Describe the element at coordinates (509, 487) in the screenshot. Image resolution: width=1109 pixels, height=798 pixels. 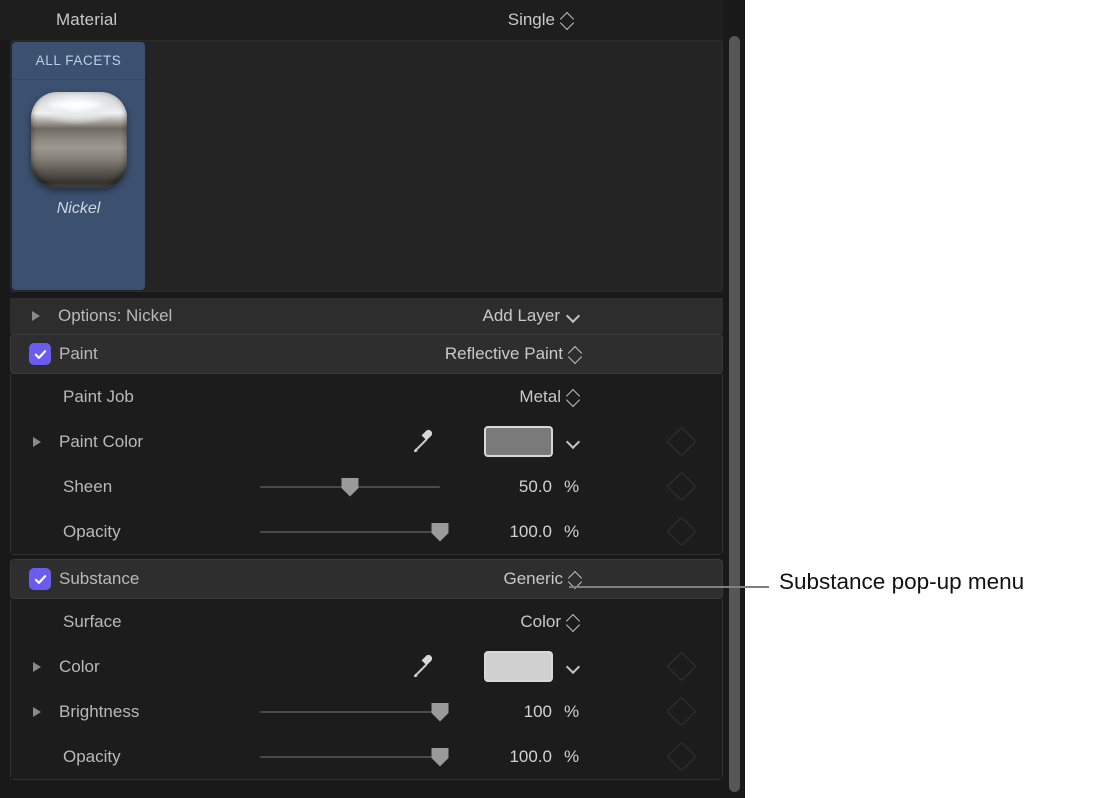
I see `sheen-value: 50.0` at that location.